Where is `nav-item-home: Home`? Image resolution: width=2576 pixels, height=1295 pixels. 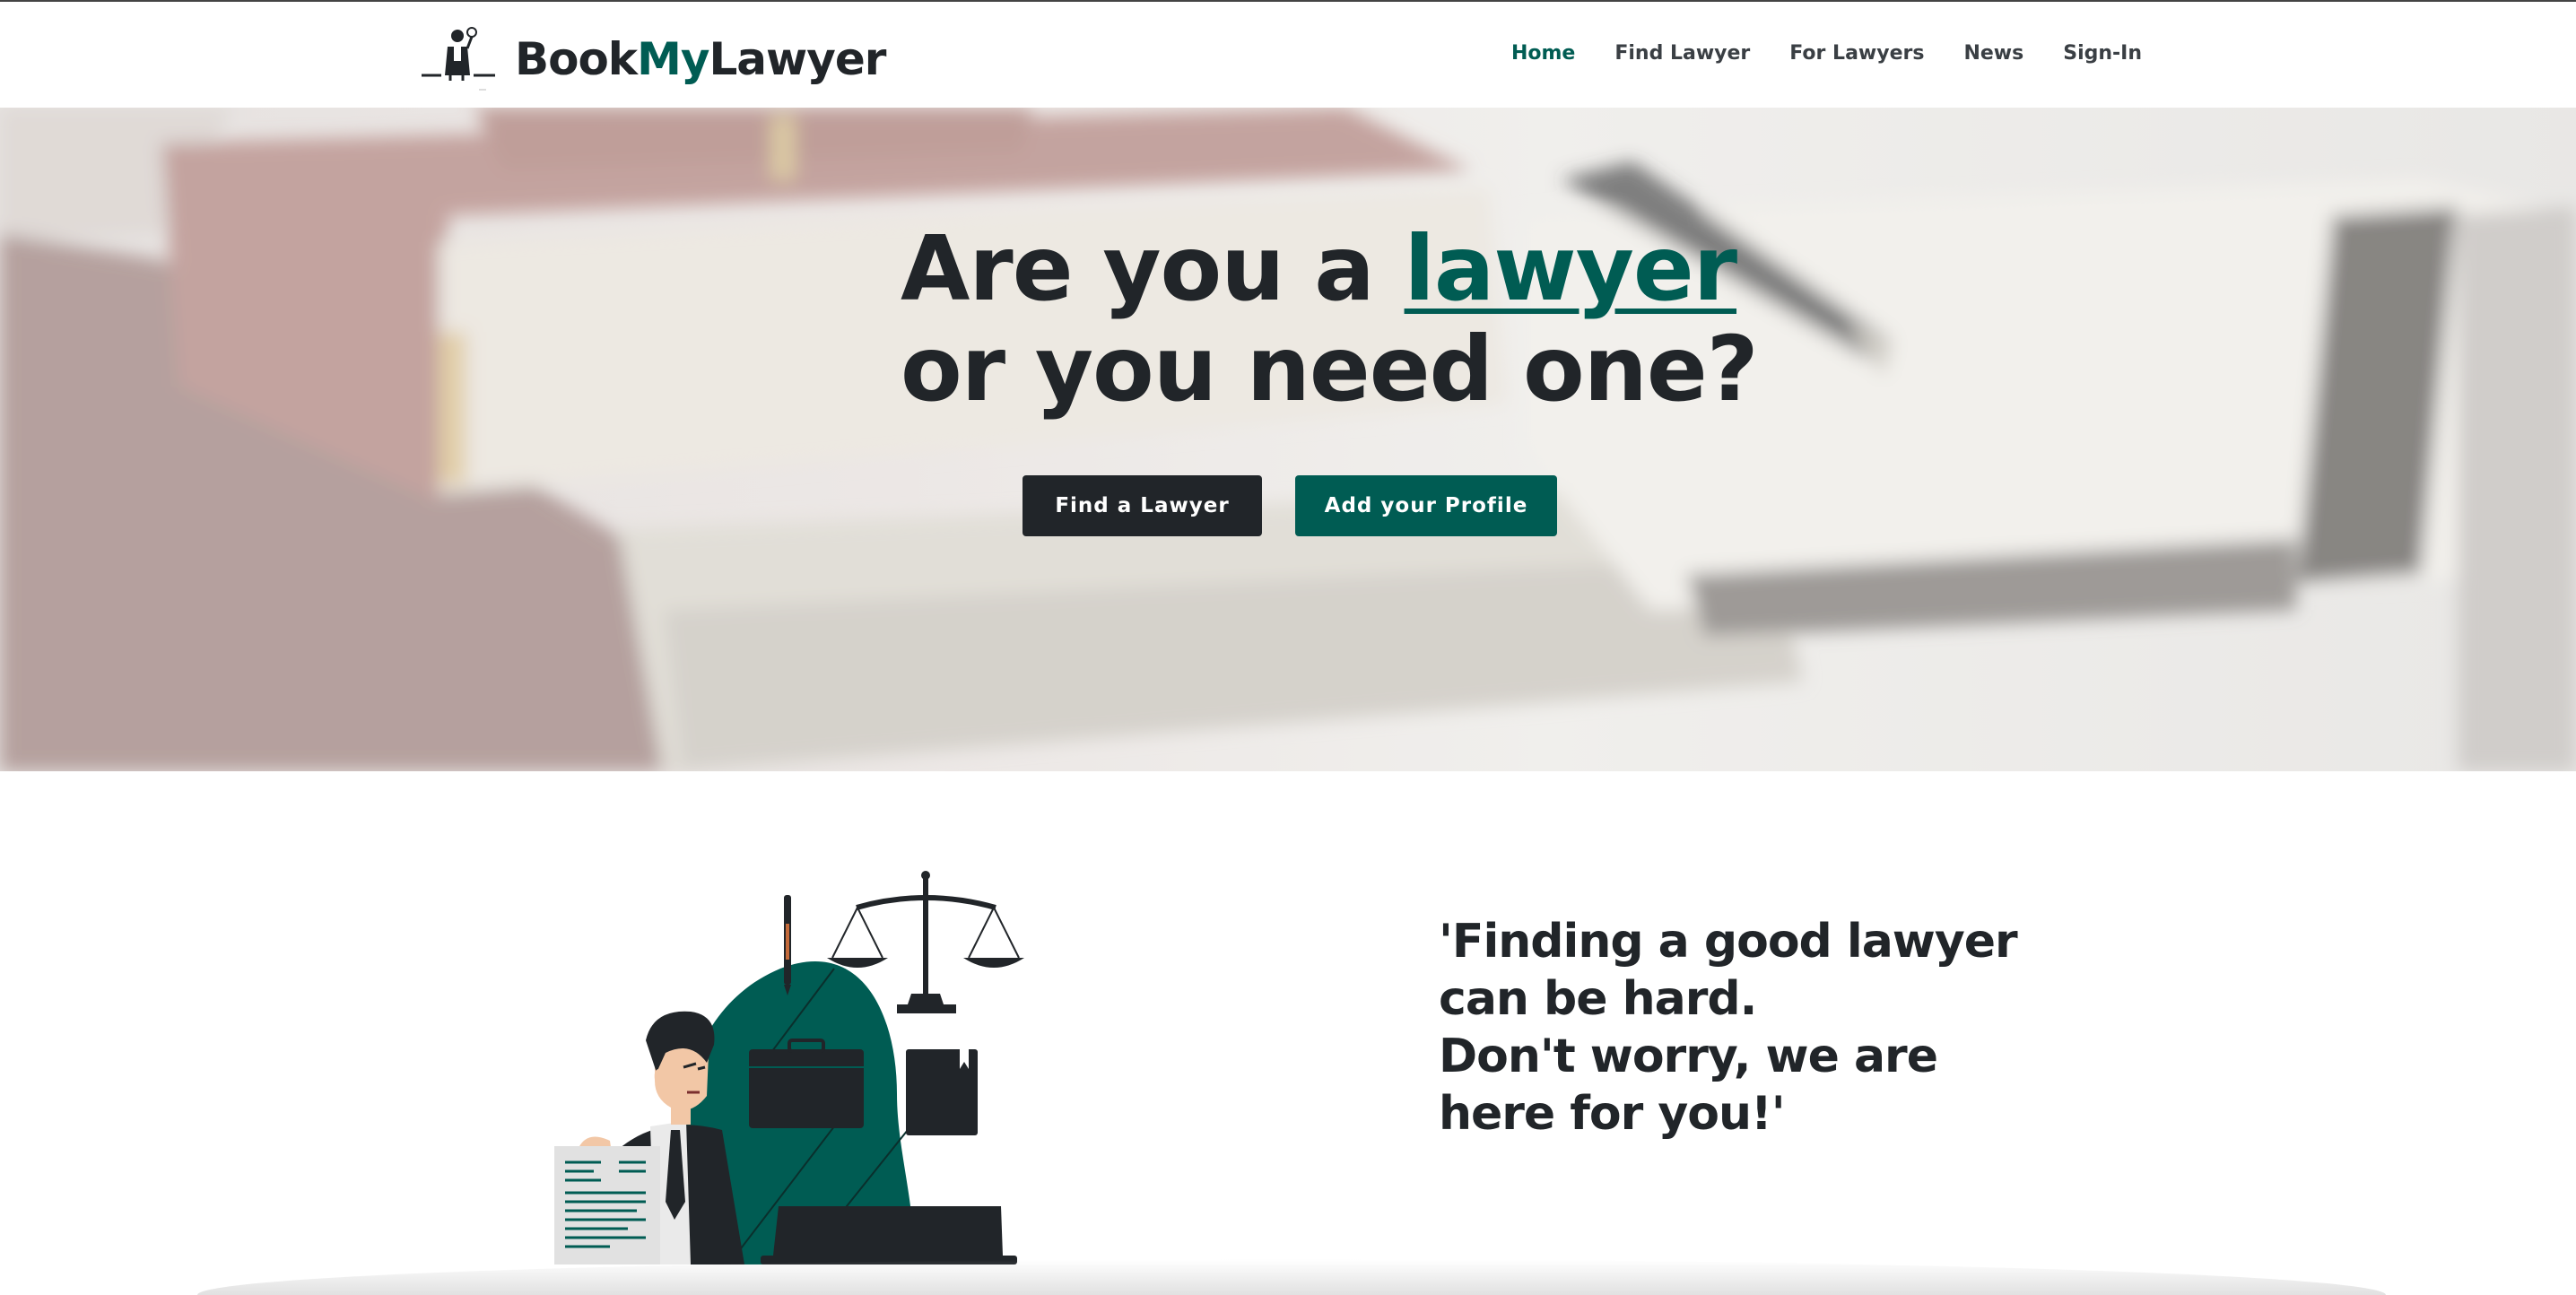
nav-item-home: Home is located at coordinates (1543, 54).